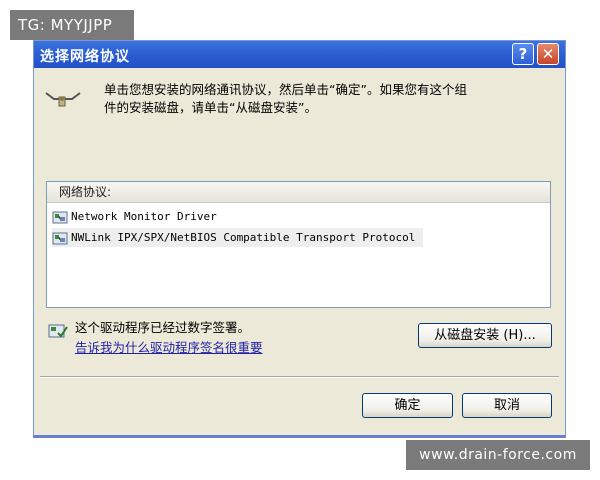 Image resolution: width=600 pixels, height=480 pixels. I want to click on dialog-title: 选择网络协议, so click(85, 57).